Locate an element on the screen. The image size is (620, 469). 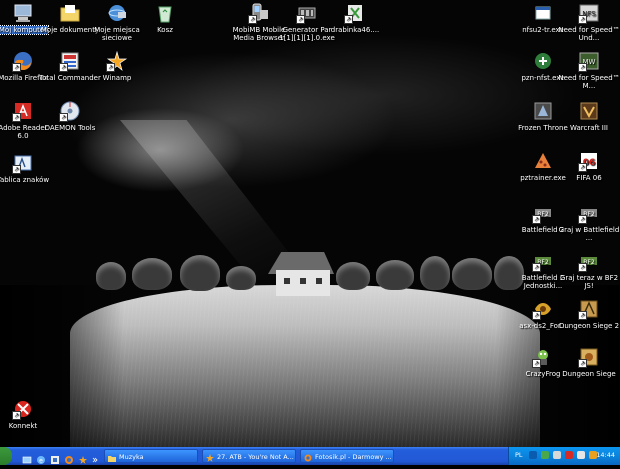
desktop-icon-winamp: ↗ Winamp is located at coordinates (117, 66).